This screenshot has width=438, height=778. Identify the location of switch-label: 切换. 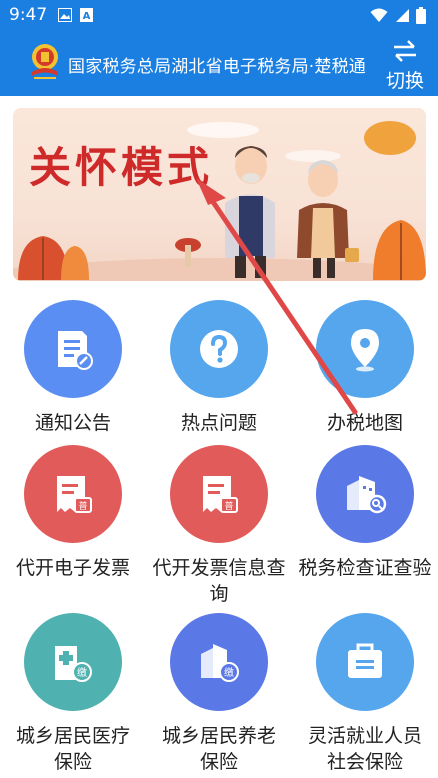
(404, 81).